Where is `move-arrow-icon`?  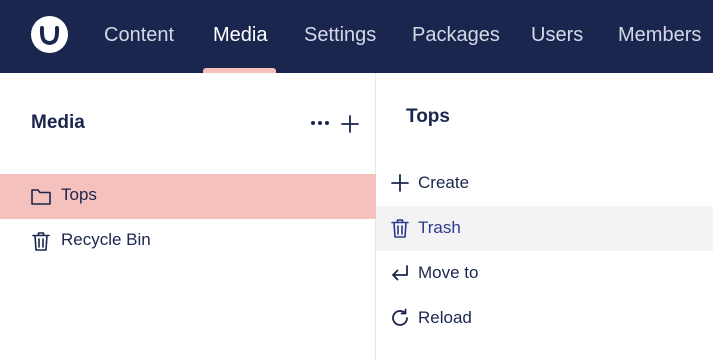
move-arrow-icon is located at coordinates (400, 273).